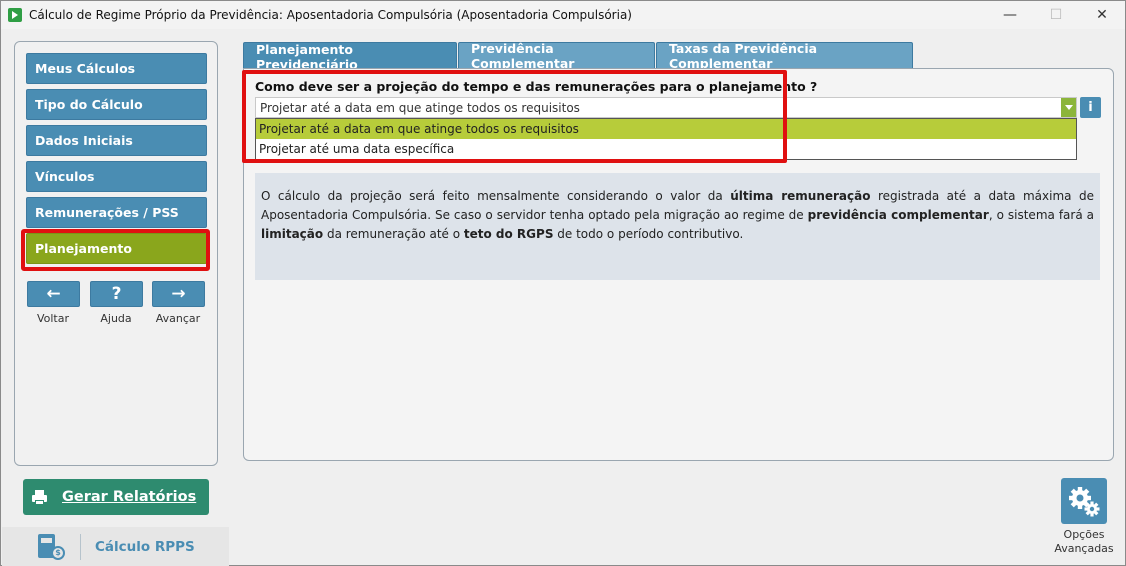 This screenshot has width=1126, height=566. Describe the element at coordinates (116, 176) in the screenshot. I see `sidebar-item-vinculos: Vínculos` at that location.